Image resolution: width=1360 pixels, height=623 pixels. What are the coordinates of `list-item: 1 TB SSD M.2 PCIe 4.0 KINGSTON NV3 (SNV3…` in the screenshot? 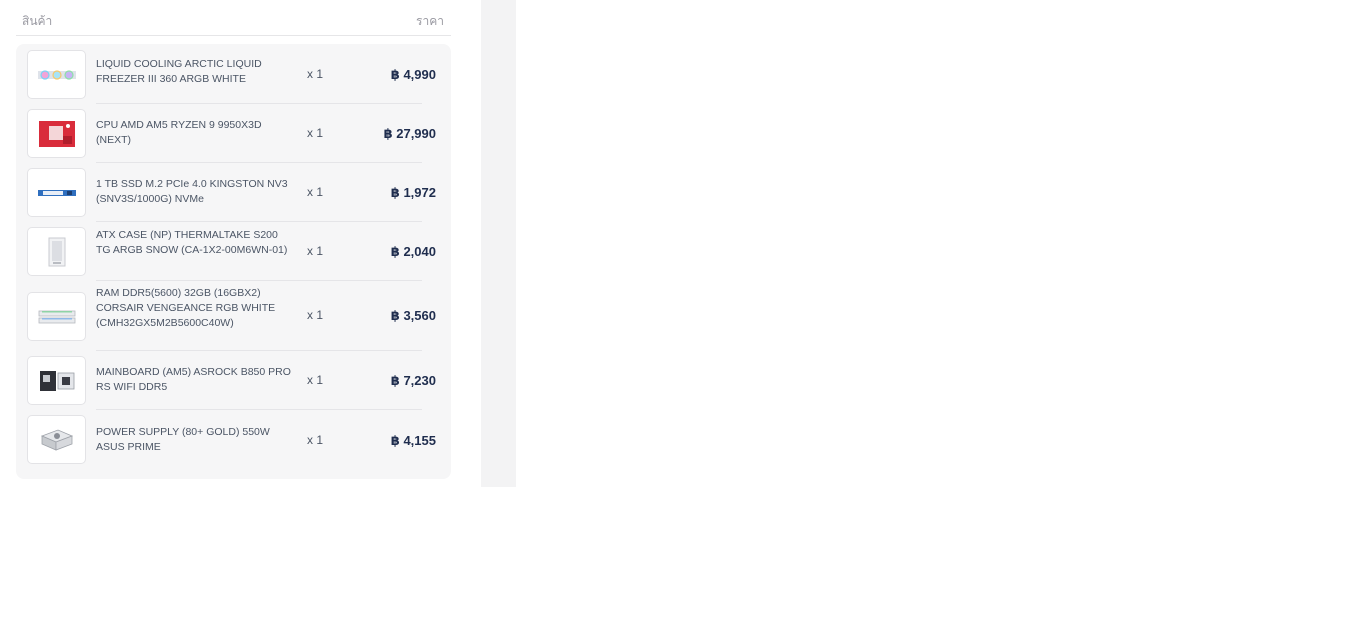 It's located at (233, 192).